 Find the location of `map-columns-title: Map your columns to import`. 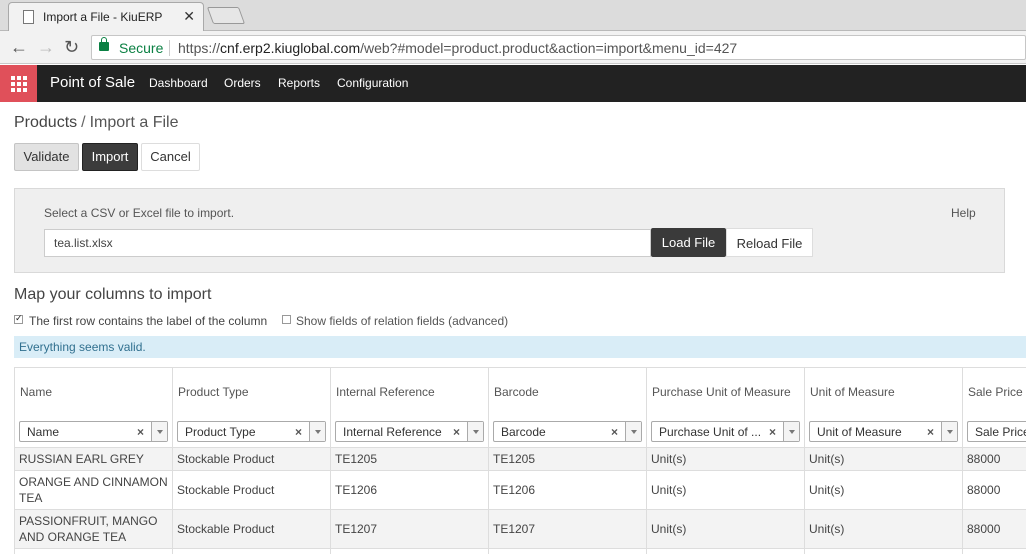

map-columns-title: Map your columns to import is located at coordinates (113, 294).